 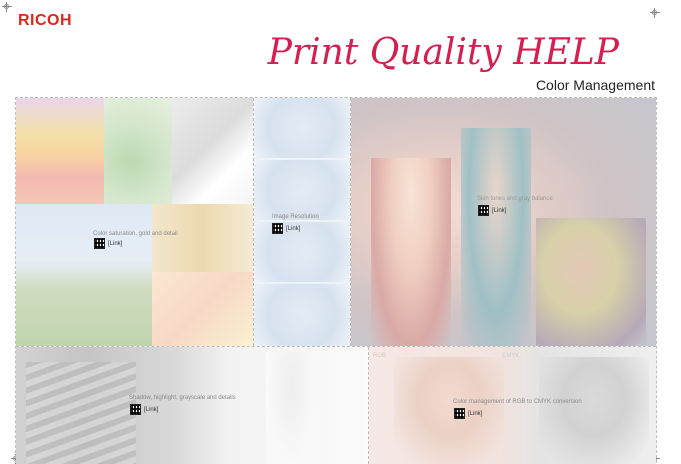 What do you see at coordinates (138, 151) in the screenshot?
I see `frog-image` at bounding box center [138, 151].